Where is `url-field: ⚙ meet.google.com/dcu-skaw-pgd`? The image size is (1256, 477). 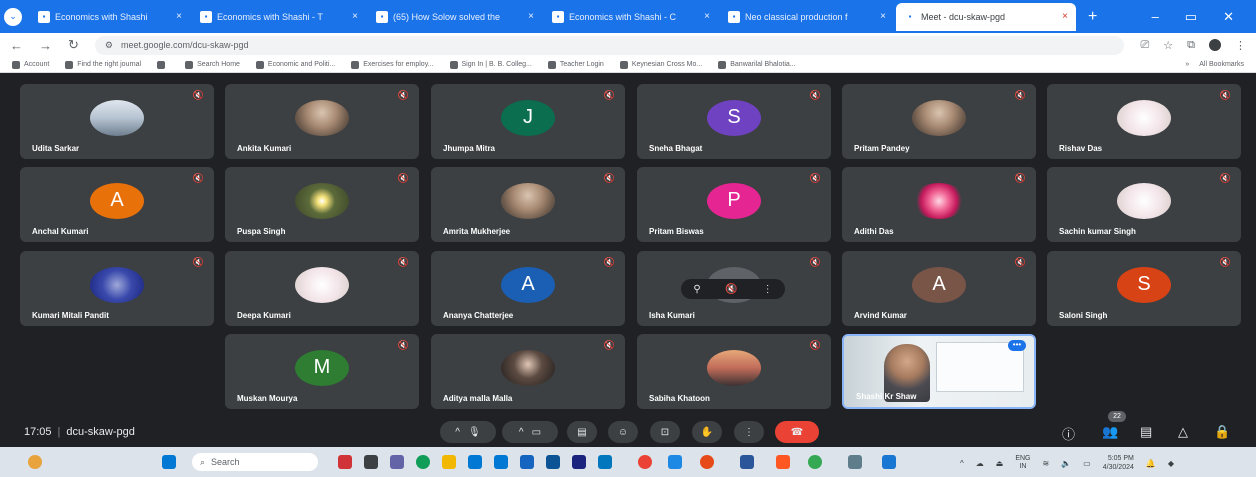
url-field: ⚙ meet.google.com/dcu-skaw-pgd is located at coordinates (609, 45).